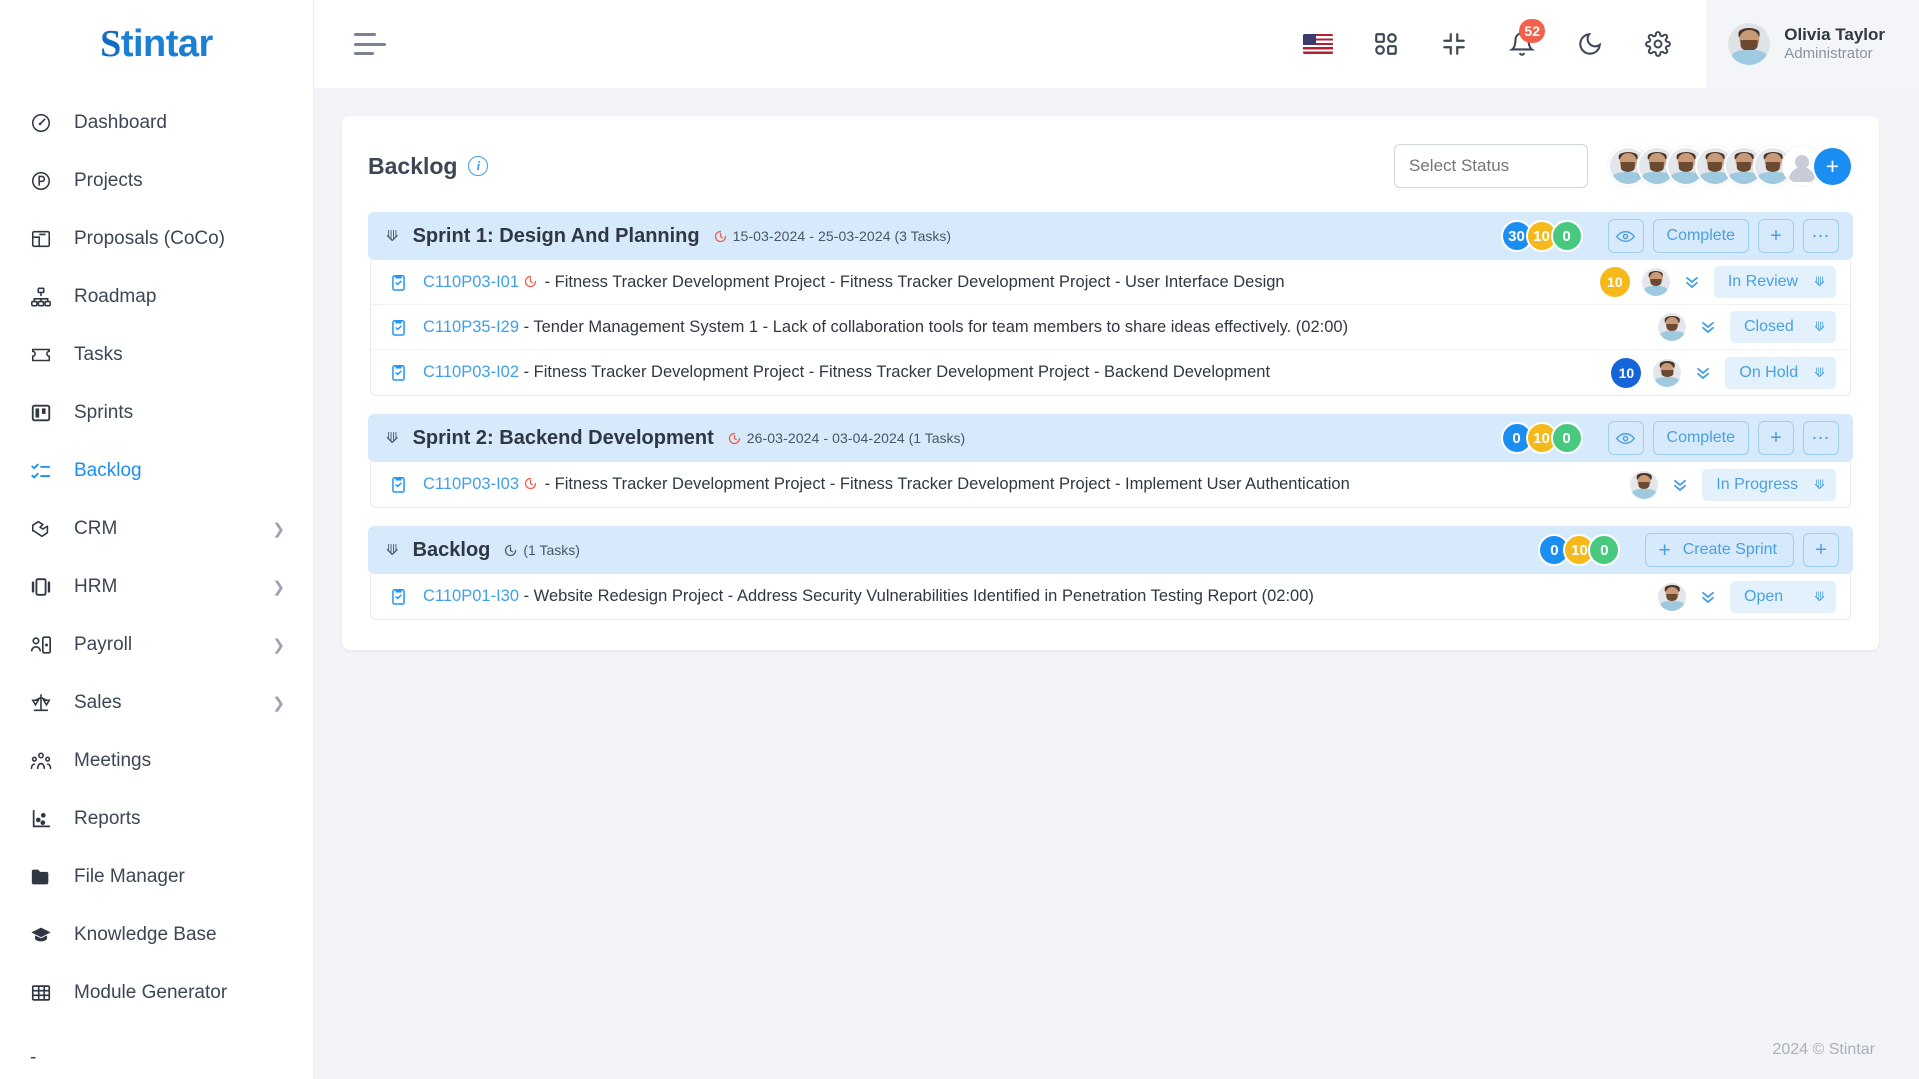  Describe the element at coordinates (471, 484) in the screenshot. I see `task-key-link: C110P03-I03` at that location.